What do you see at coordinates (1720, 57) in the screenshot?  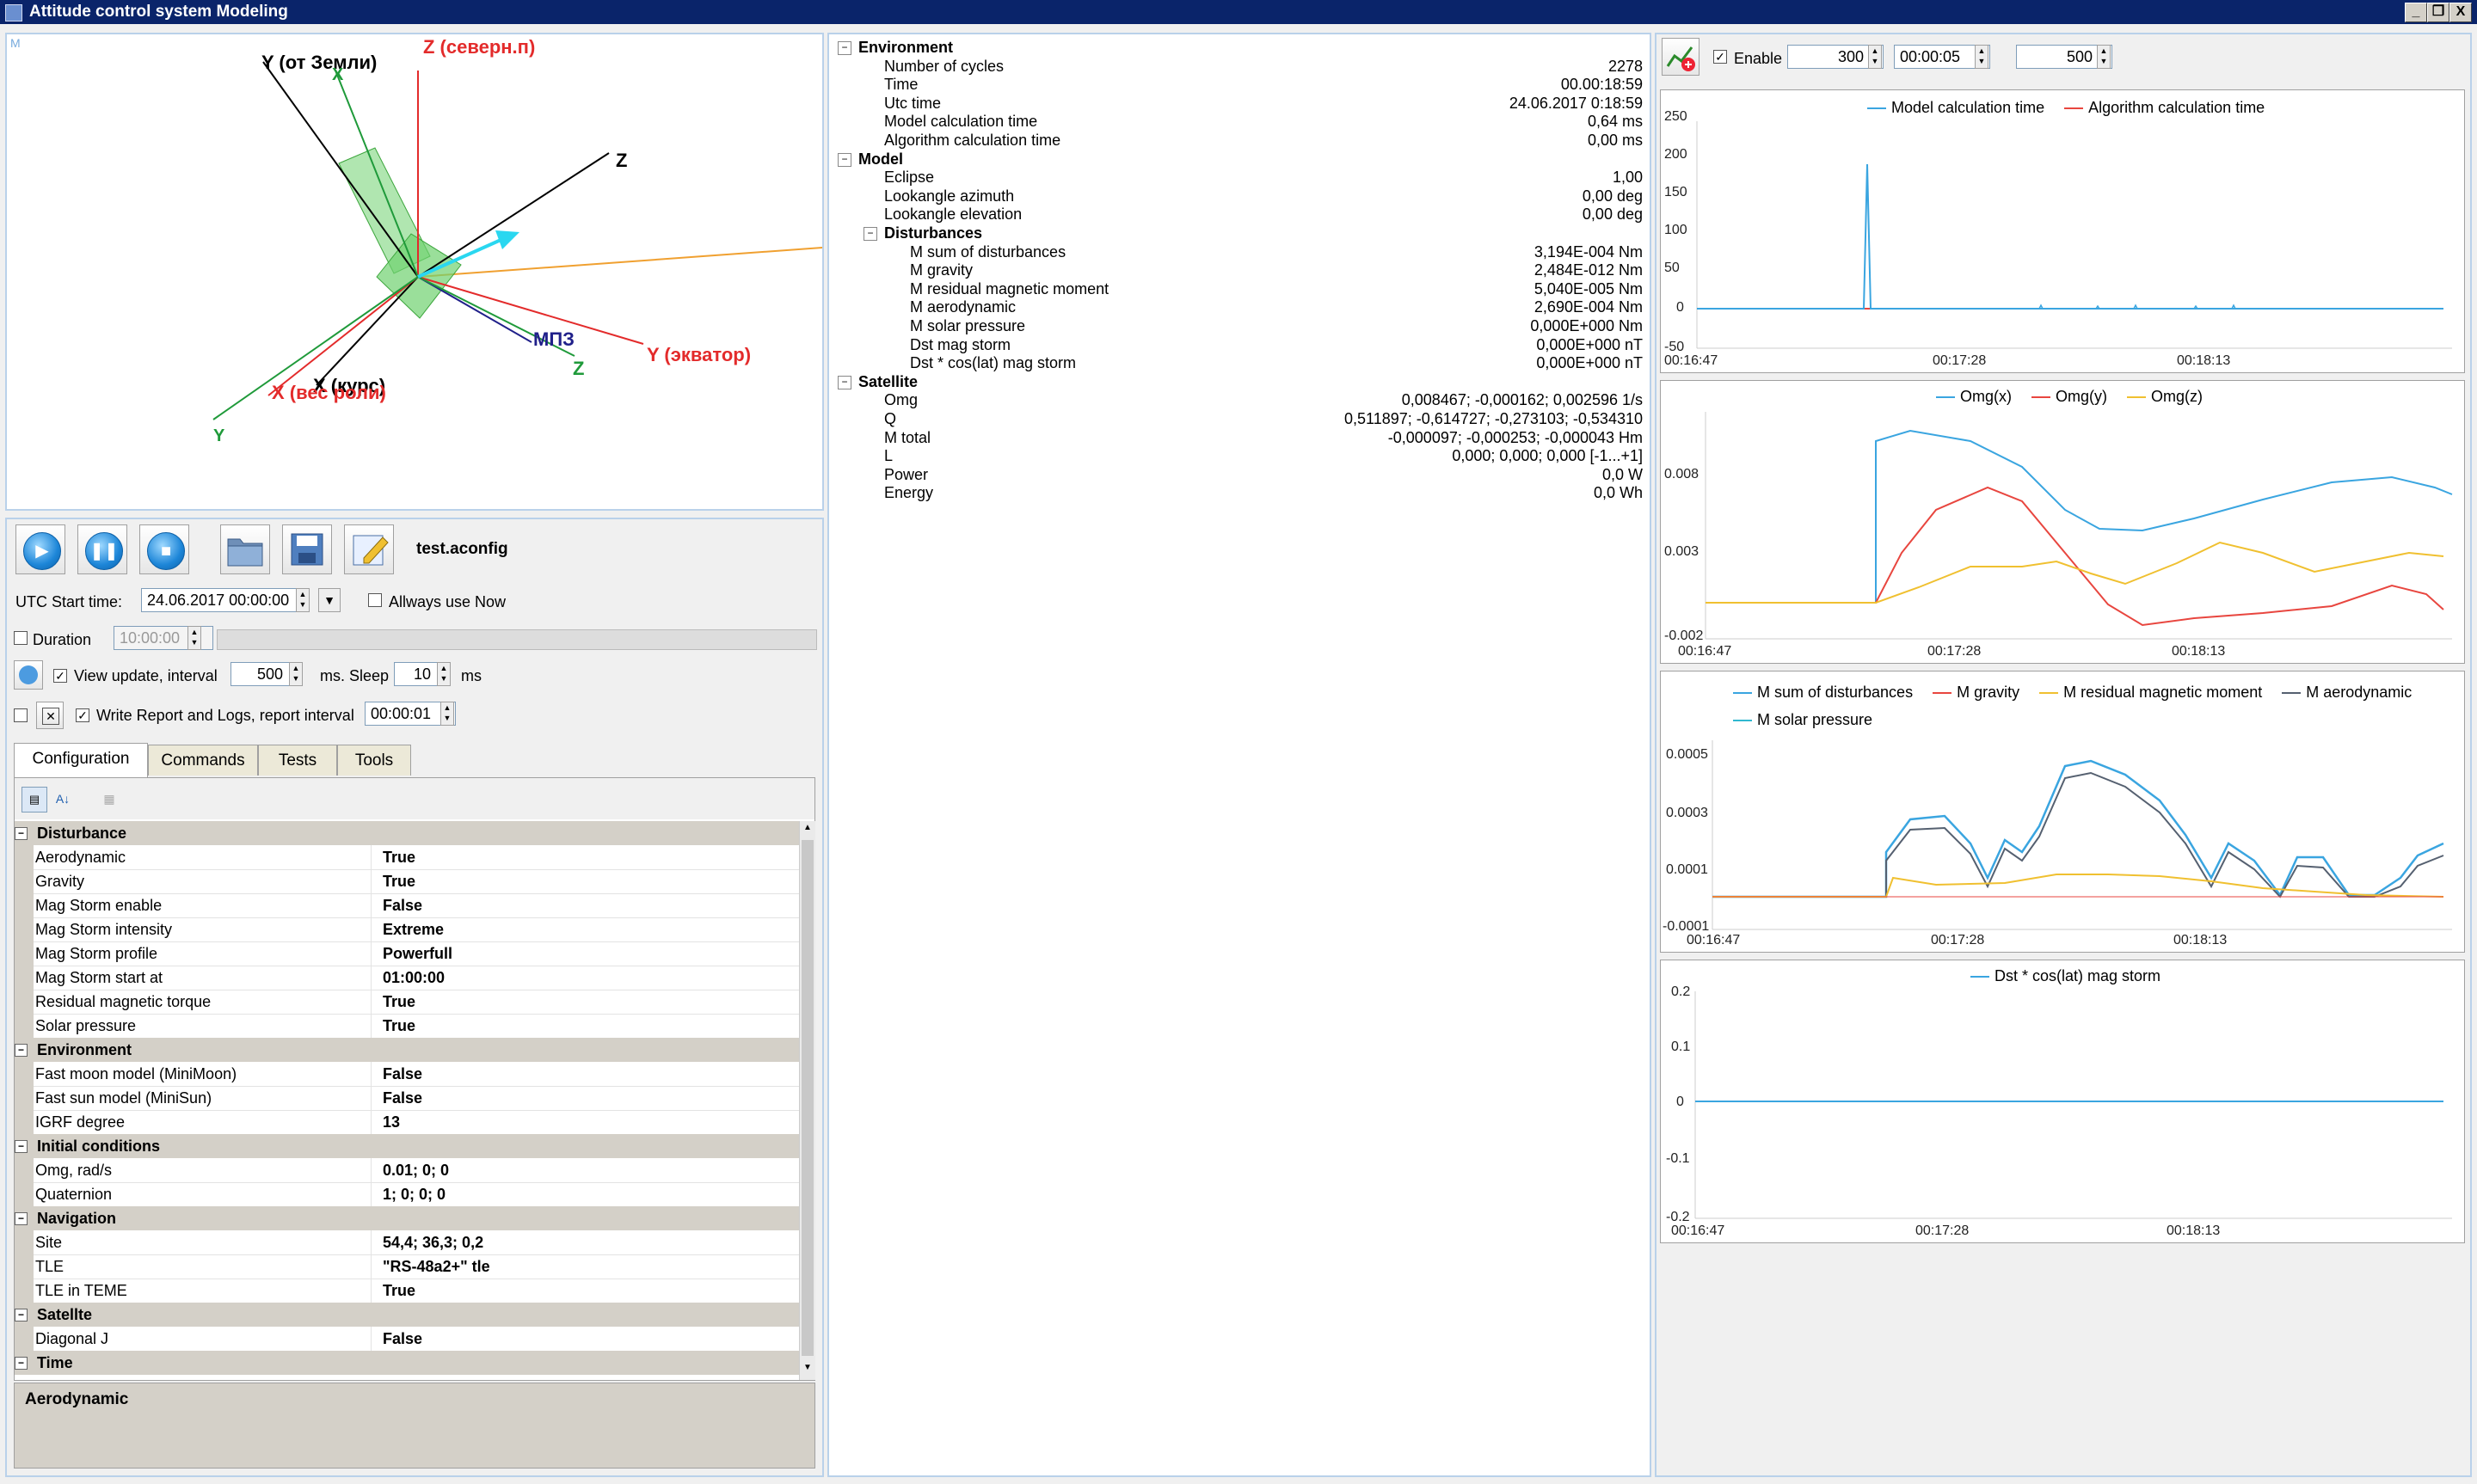 I see `enable-checkbox: ✓` at bounding box center [1720, 57].